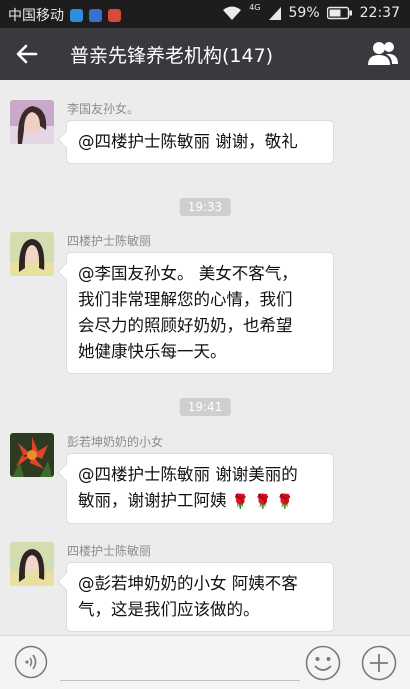  I want to click on message-line: 她健康快乐每一天。, so click(152, 351).